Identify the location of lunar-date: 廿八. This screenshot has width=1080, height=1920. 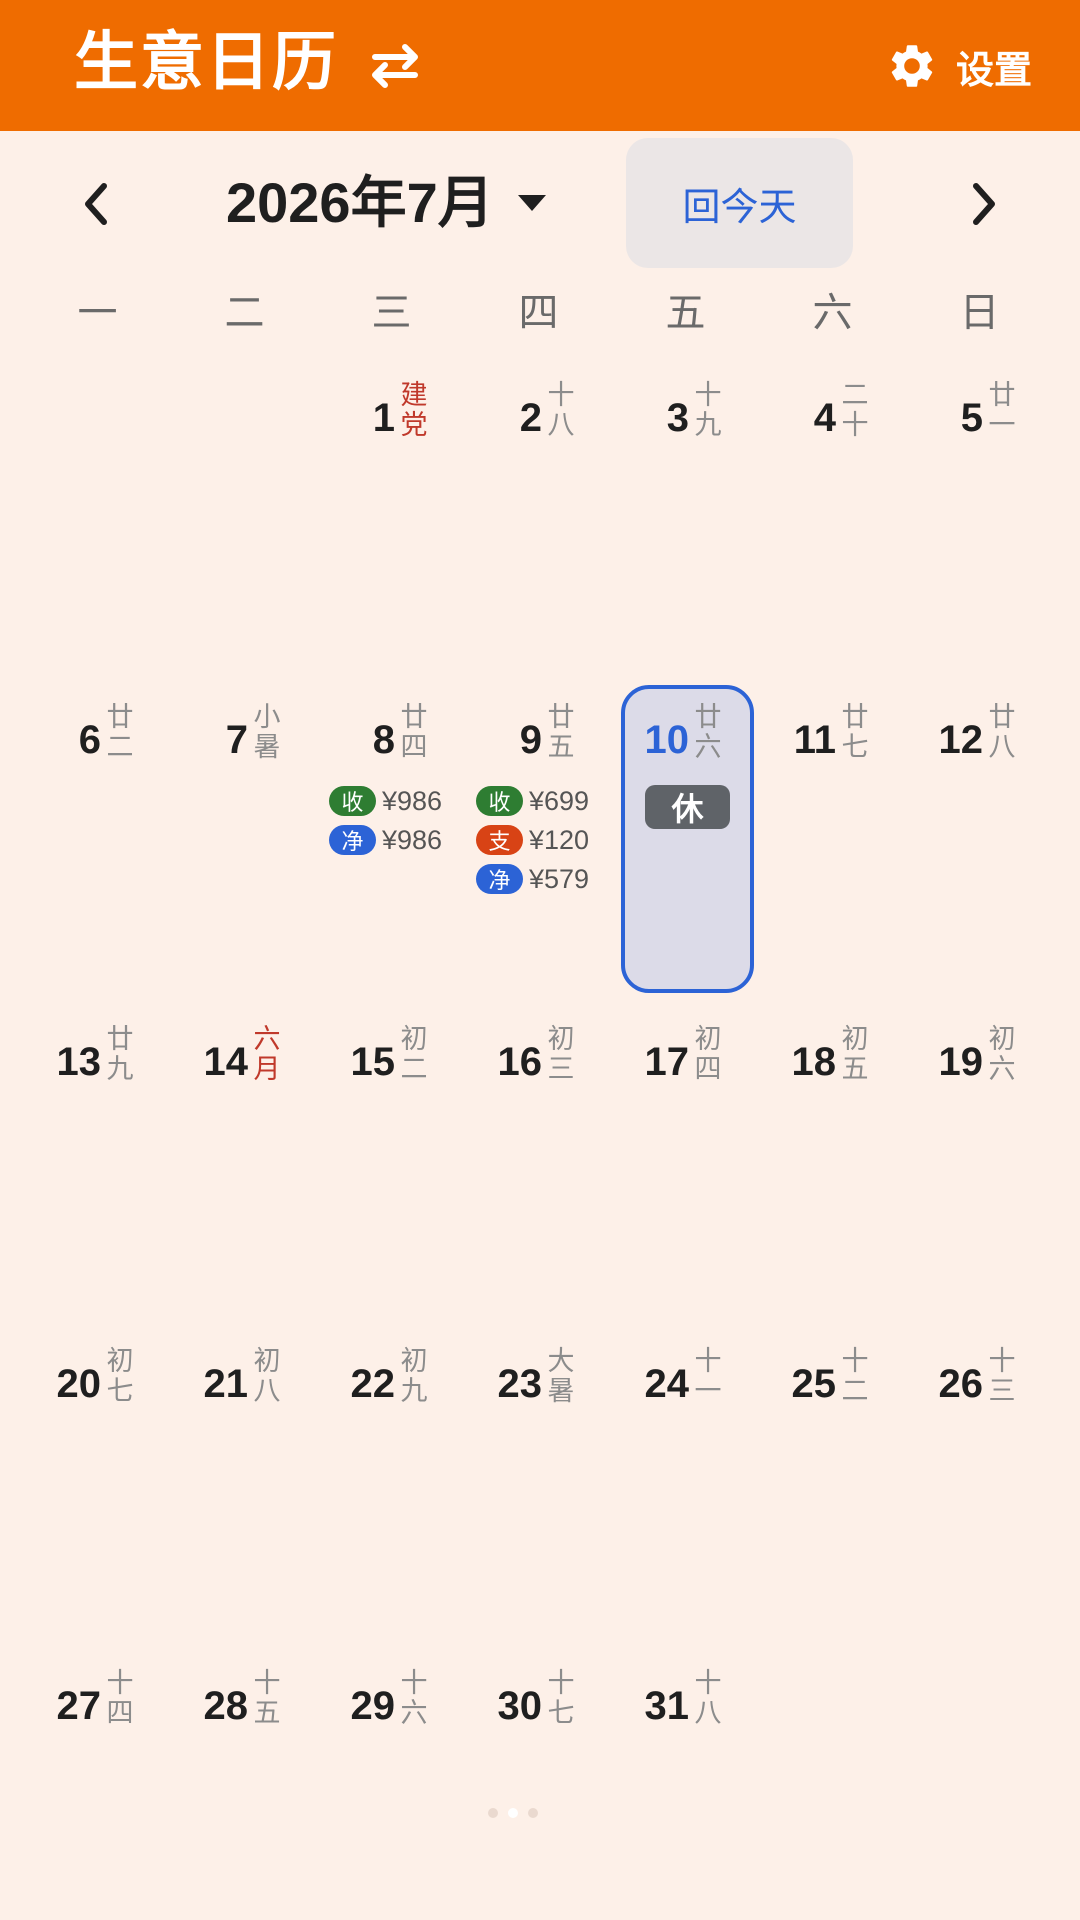
(1002, 732).